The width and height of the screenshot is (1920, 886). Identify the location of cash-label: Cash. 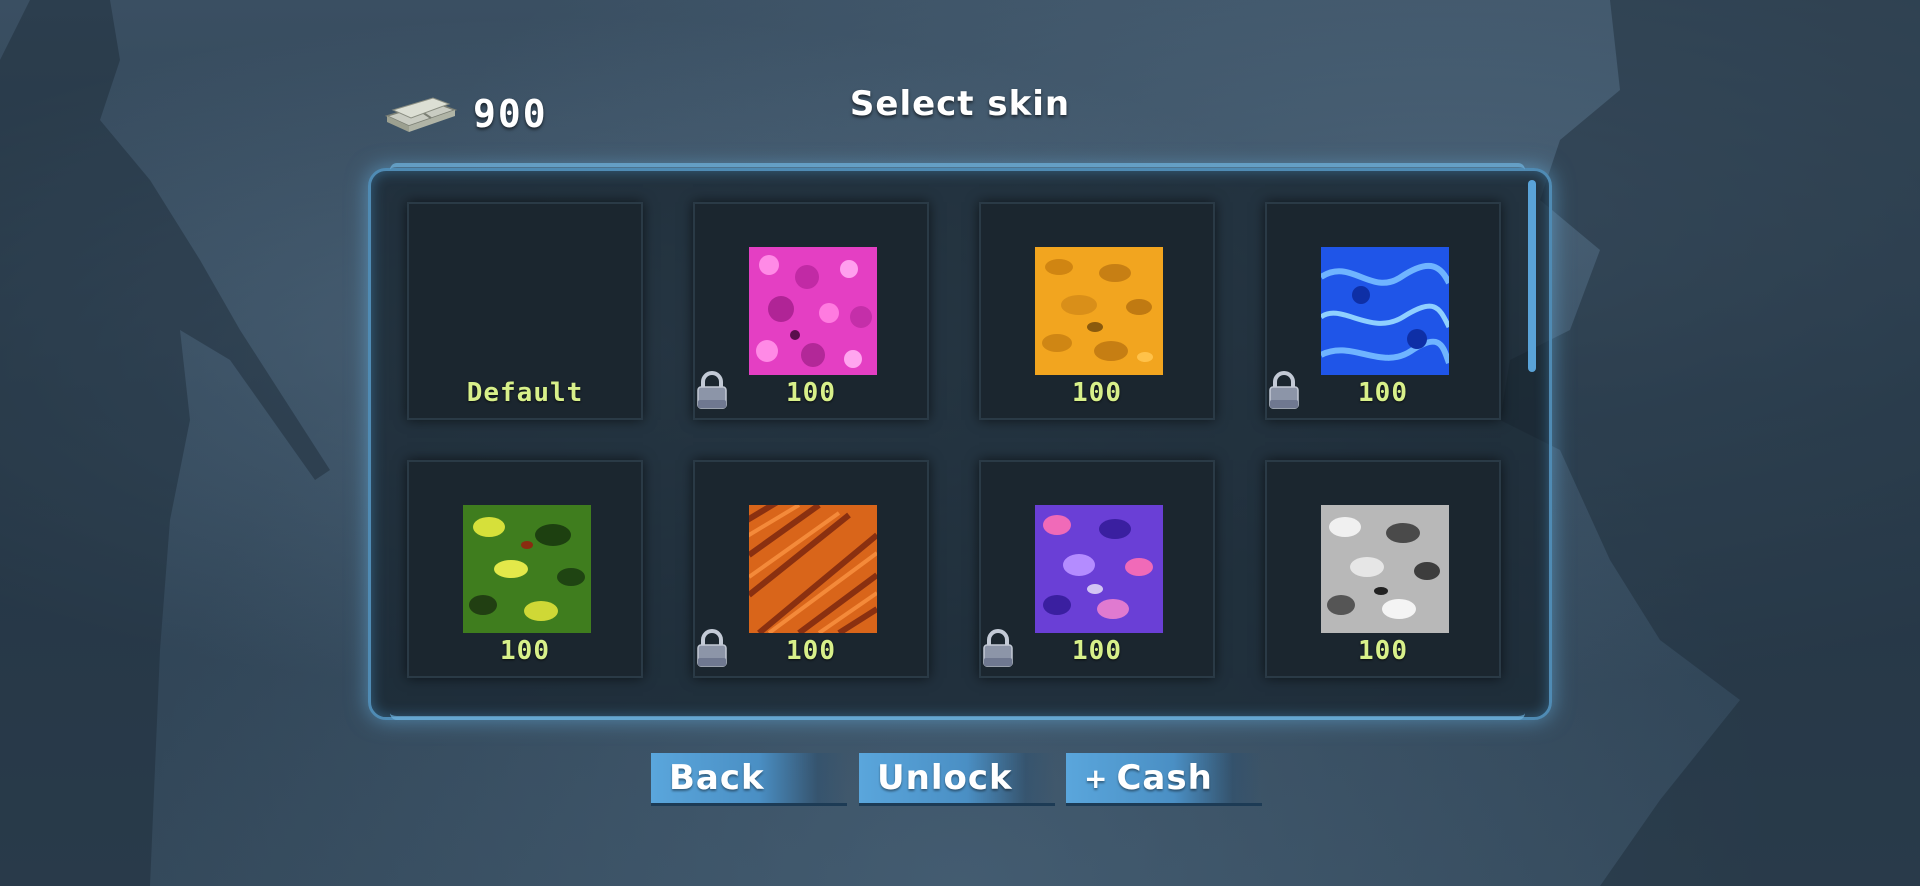
(1164, 778).